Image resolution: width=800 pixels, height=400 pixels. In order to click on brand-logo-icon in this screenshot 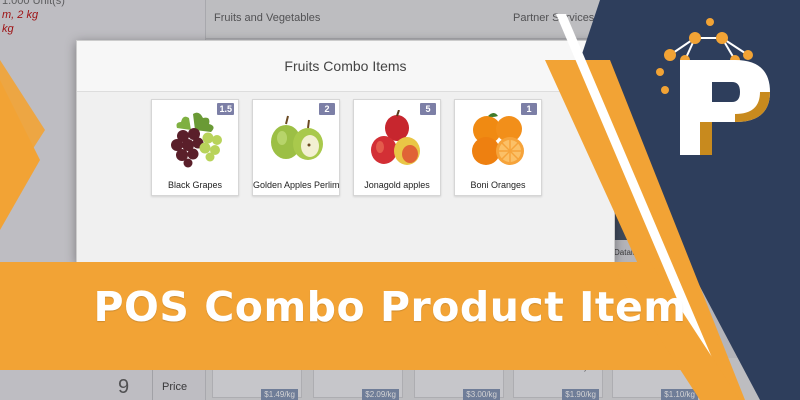, I will do `click(713, 86)`.